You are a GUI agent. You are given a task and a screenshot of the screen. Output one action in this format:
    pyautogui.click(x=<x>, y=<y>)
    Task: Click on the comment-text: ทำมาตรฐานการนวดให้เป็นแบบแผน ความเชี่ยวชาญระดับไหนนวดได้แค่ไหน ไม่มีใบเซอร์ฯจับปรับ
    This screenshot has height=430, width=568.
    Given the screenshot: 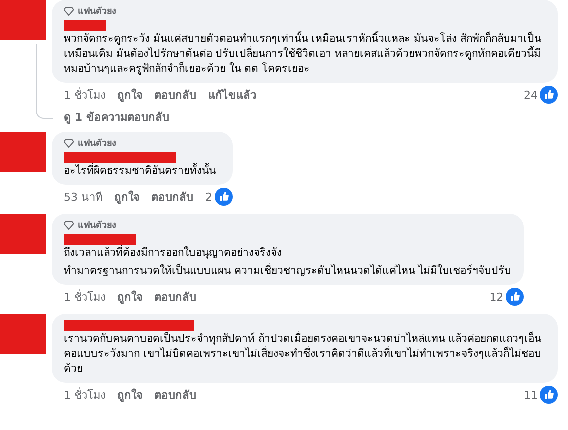 What is the action you would take?
    pyautogui.click(x=288, y=271)
    